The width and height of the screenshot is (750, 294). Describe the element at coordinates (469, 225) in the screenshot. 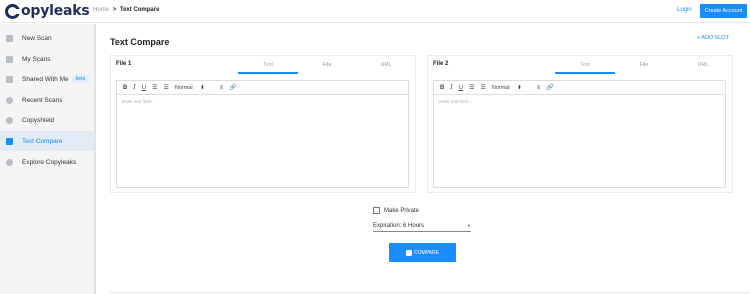

I see `chevron-down-icon: ▼` at that location.